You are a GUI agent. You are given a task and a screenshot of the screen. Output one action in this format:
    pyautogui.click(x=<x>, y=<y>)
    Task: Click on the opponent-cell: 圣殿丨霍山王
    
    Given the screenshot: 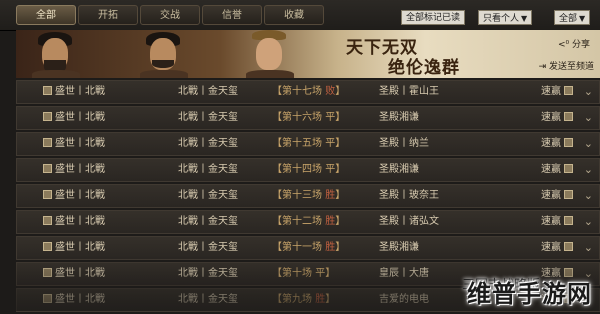 What is the action you would take?
    pyautogui.click(x=409, y=91)
    